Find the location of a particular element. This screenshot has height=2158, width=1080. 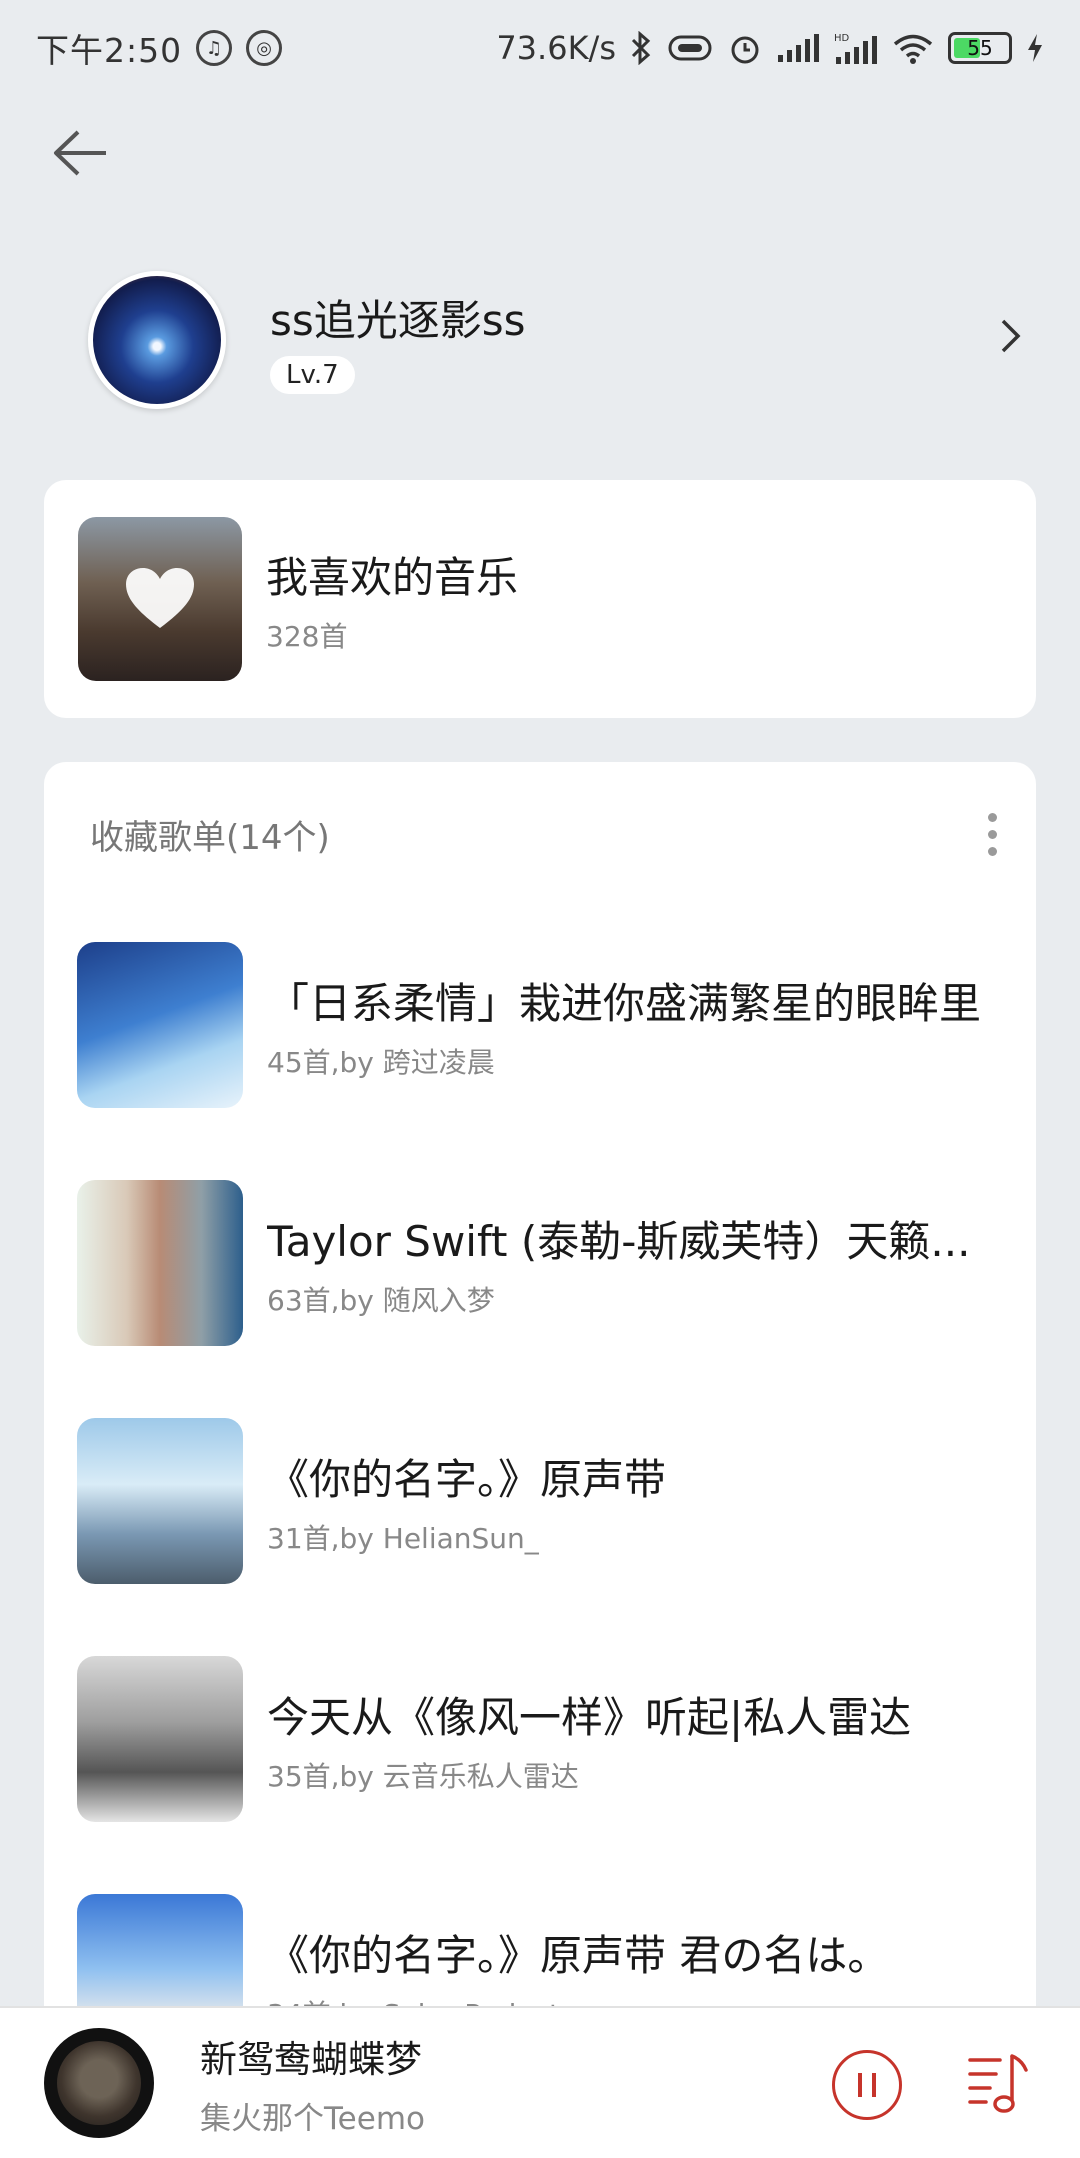

avatar is located at coordinates (157, 340).